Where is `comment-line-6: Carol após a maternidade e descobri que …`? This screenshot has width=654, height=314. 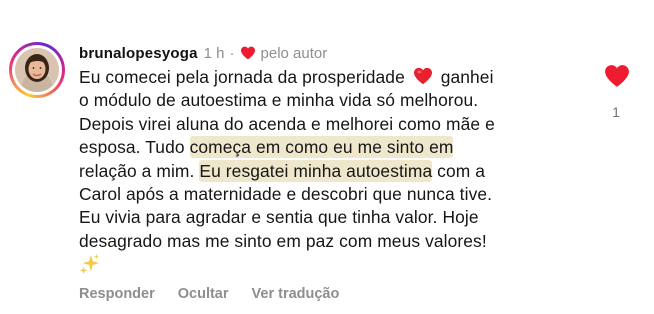 comment-line-6: Carol após a maternidade e descobri que … is located at coordinates (286, 193).